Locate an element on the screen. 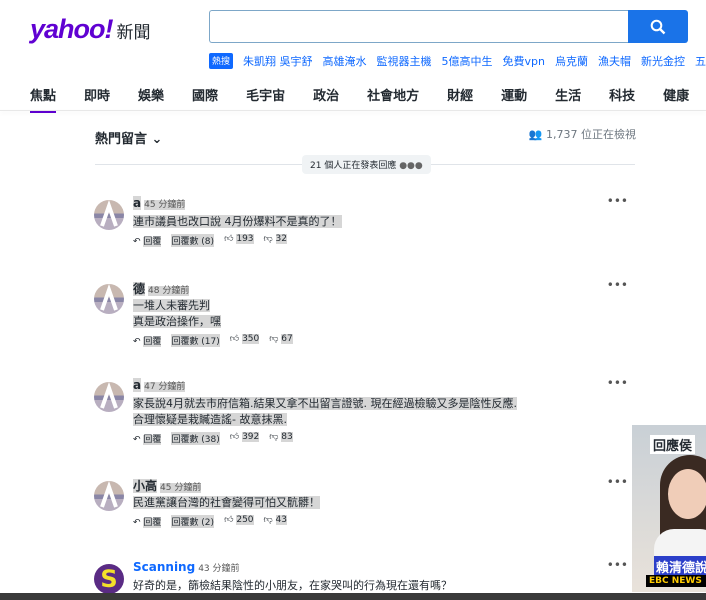  comment-actions: ↶ 回覆 回覆數 (8) 👍︎ 193 👎︎ 32 is located at coordinates (210, 240).